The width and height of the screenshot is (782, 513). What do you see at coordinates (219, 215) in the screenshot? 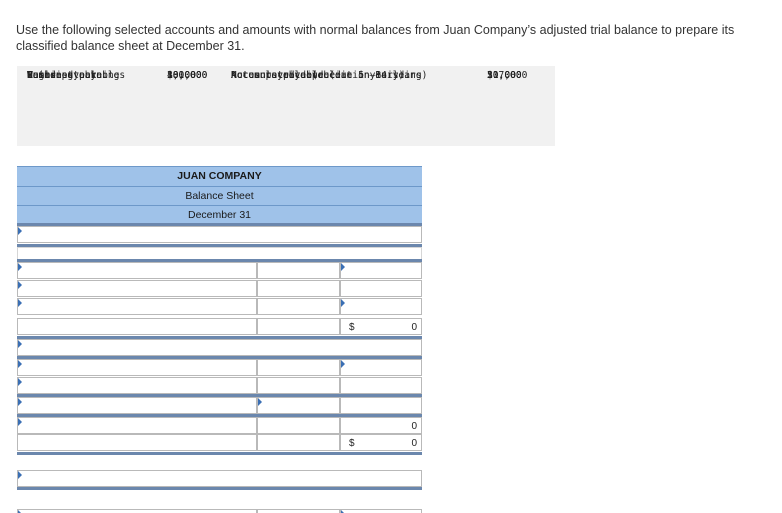
I see `statement-date: December 31` at bounding box center [219, 215].